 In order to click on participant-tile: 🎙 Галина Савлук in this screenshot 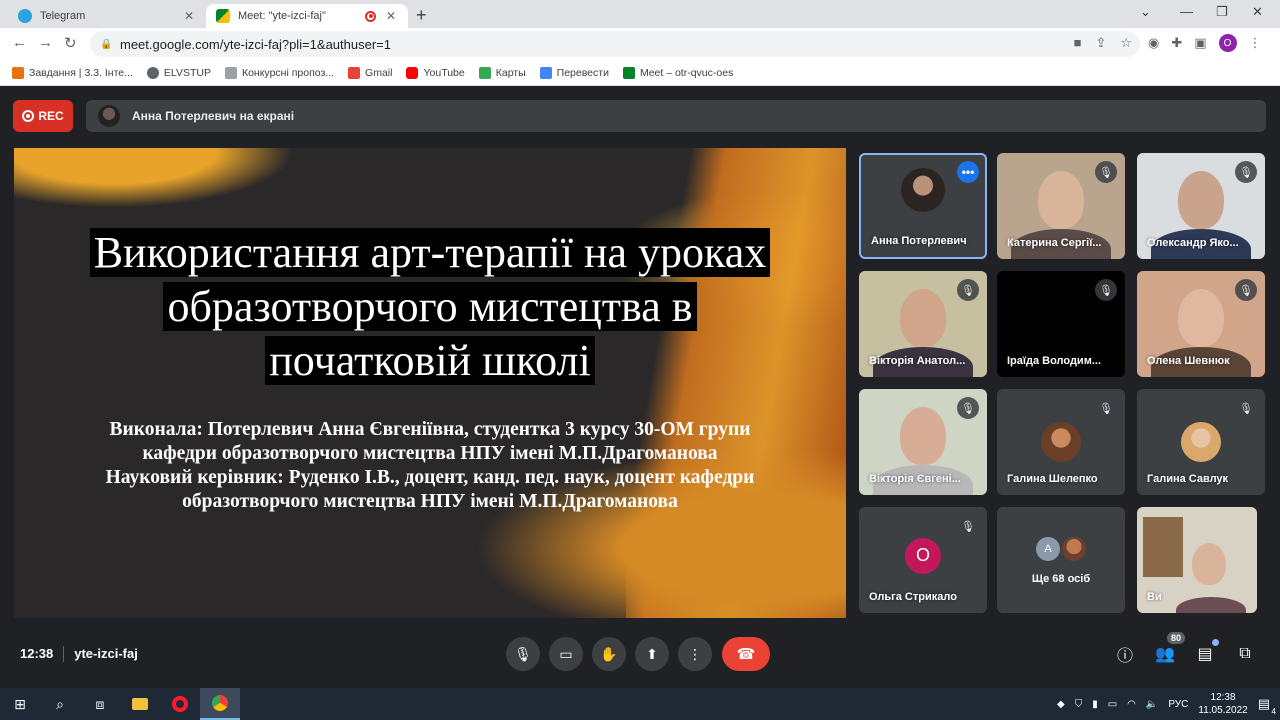, I will do `click(1201, 442)`.